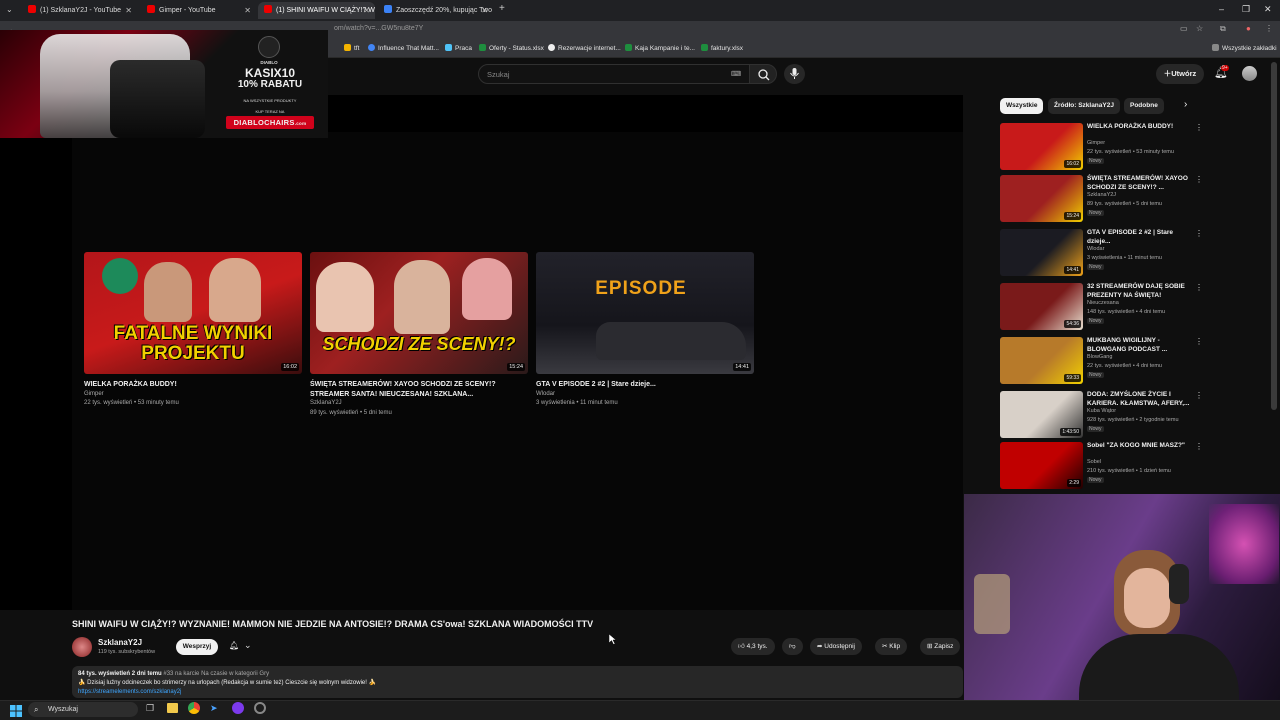 This screenshot has width=1280, height=720. Describe the element at coordinates (1246, 9) in the screenshot. I see `maximize-icon: ❐` at that location.